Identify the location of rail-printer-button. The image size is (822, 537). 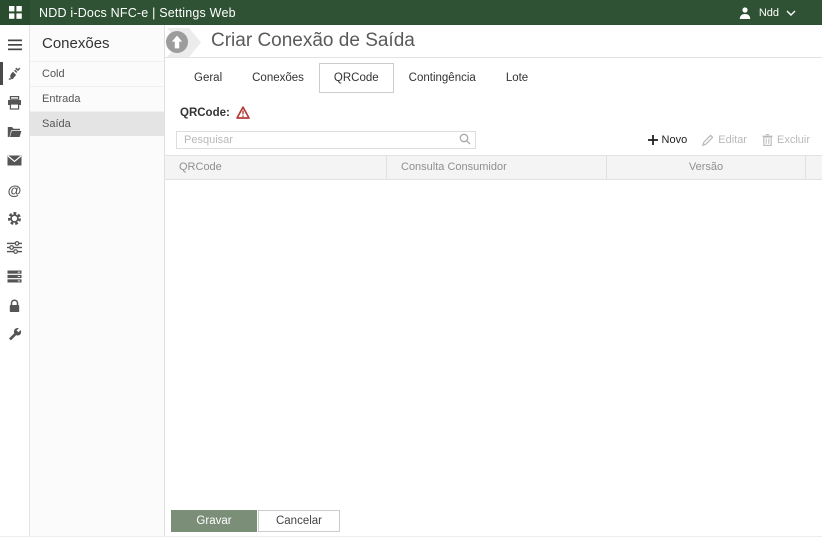
(14, 102).